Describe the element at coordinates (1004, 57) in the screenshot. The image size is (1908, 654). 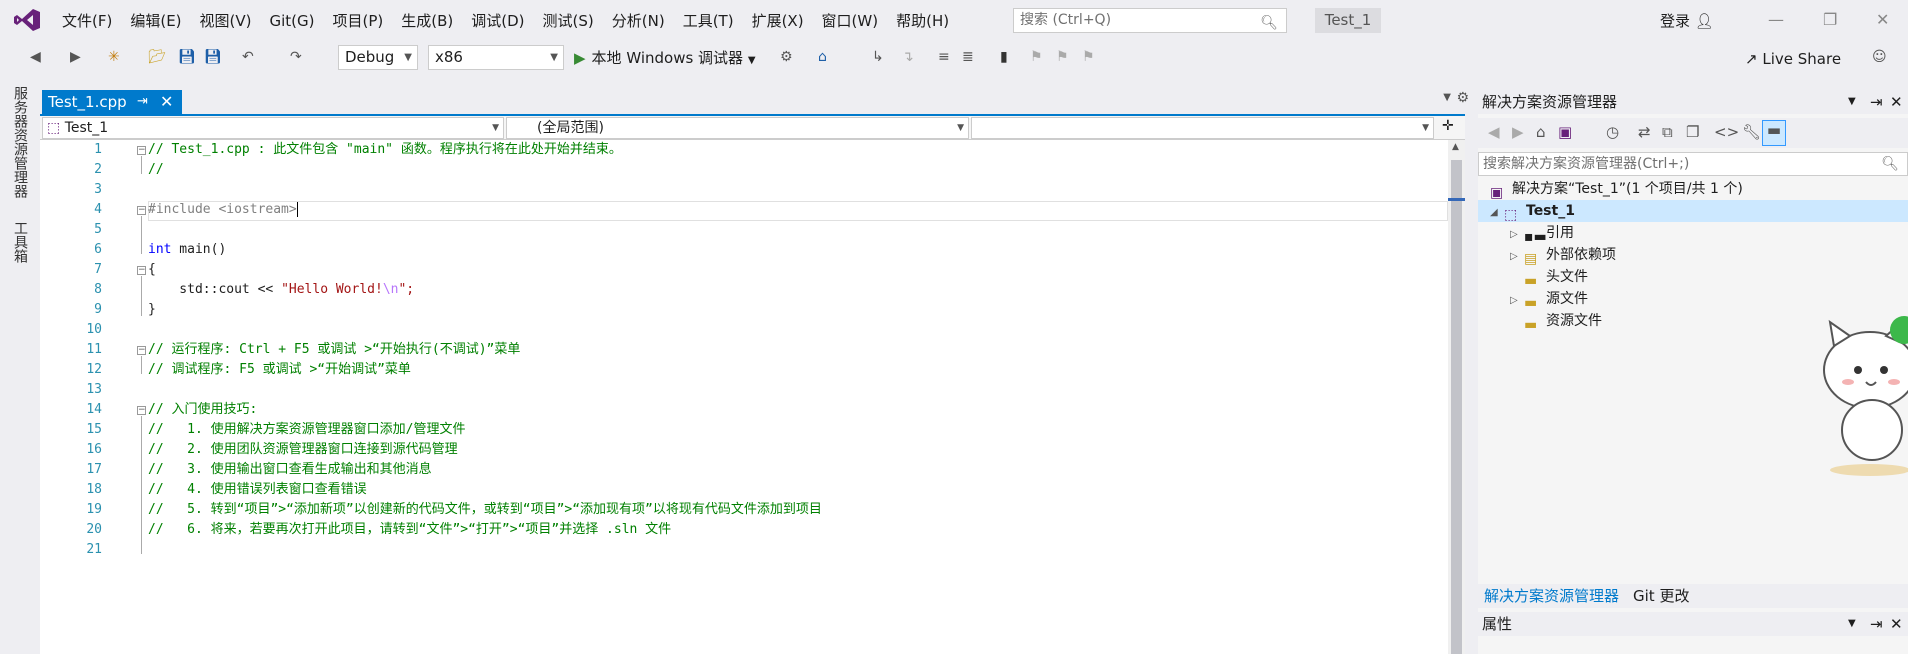
I see `bookmark-icon: ▮` at that location.